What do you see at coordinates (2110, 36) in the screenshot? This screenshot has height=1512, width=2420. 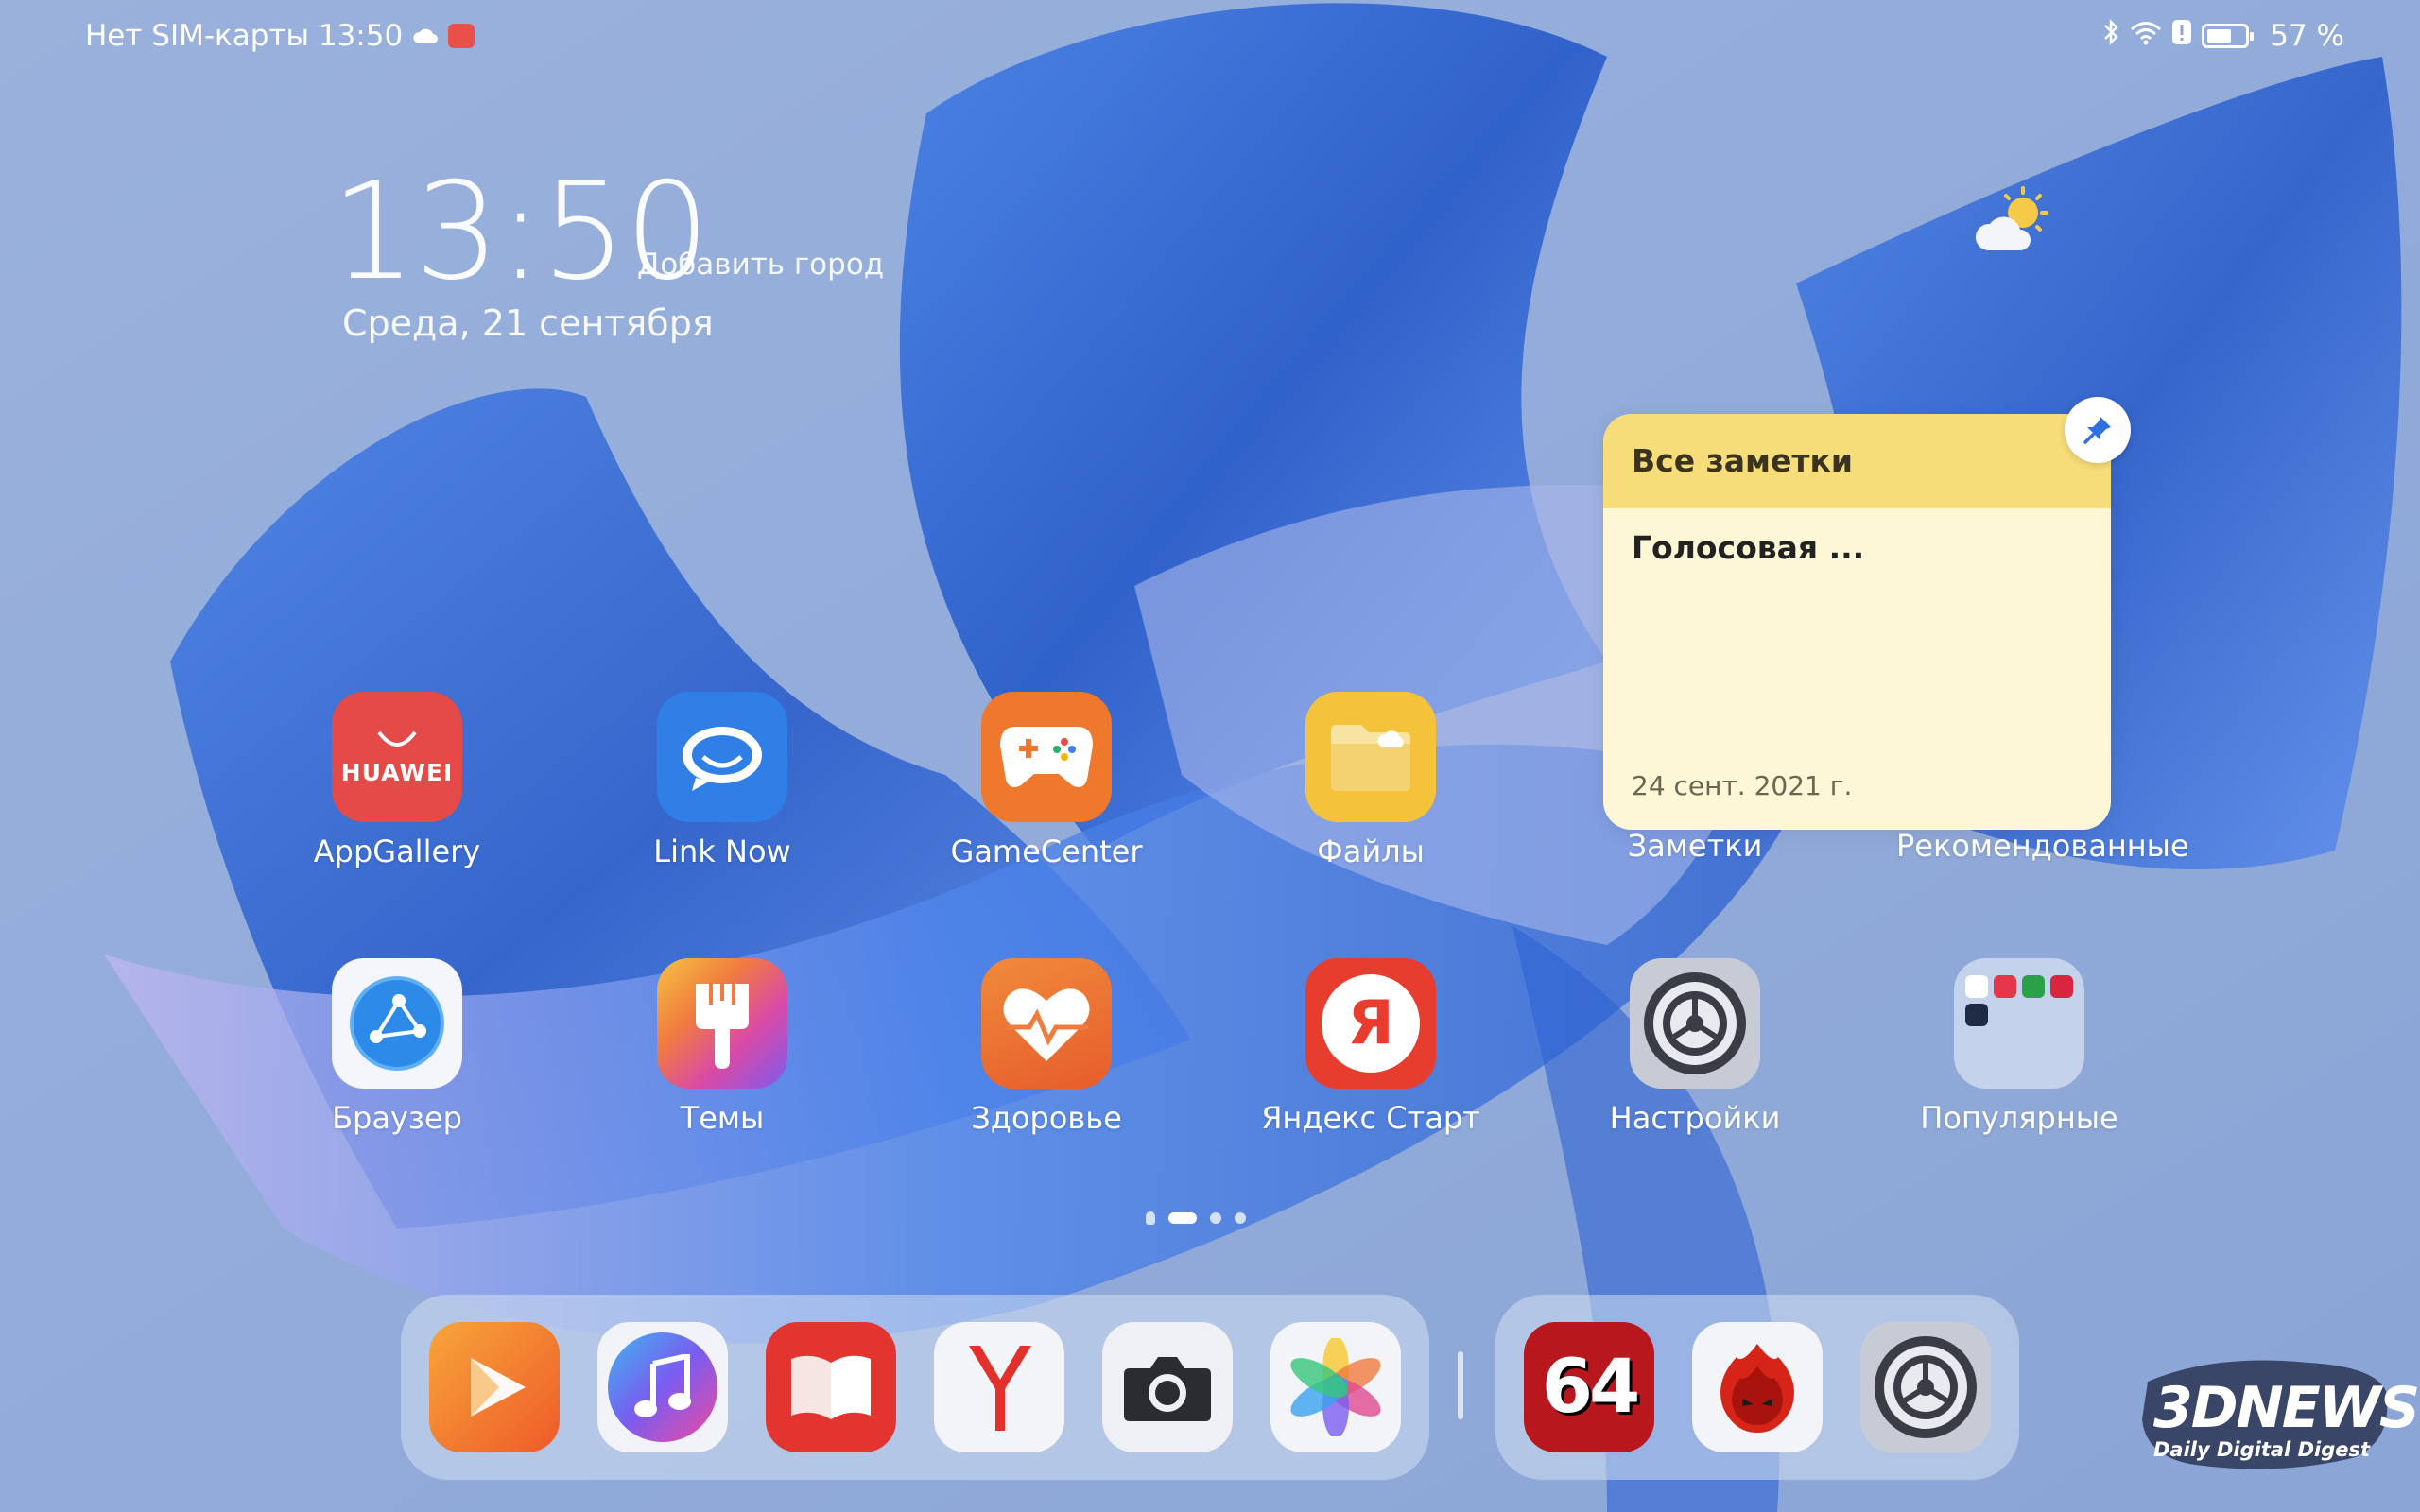 I see `bluetooth-icon` at bounding box center [2110, 36].